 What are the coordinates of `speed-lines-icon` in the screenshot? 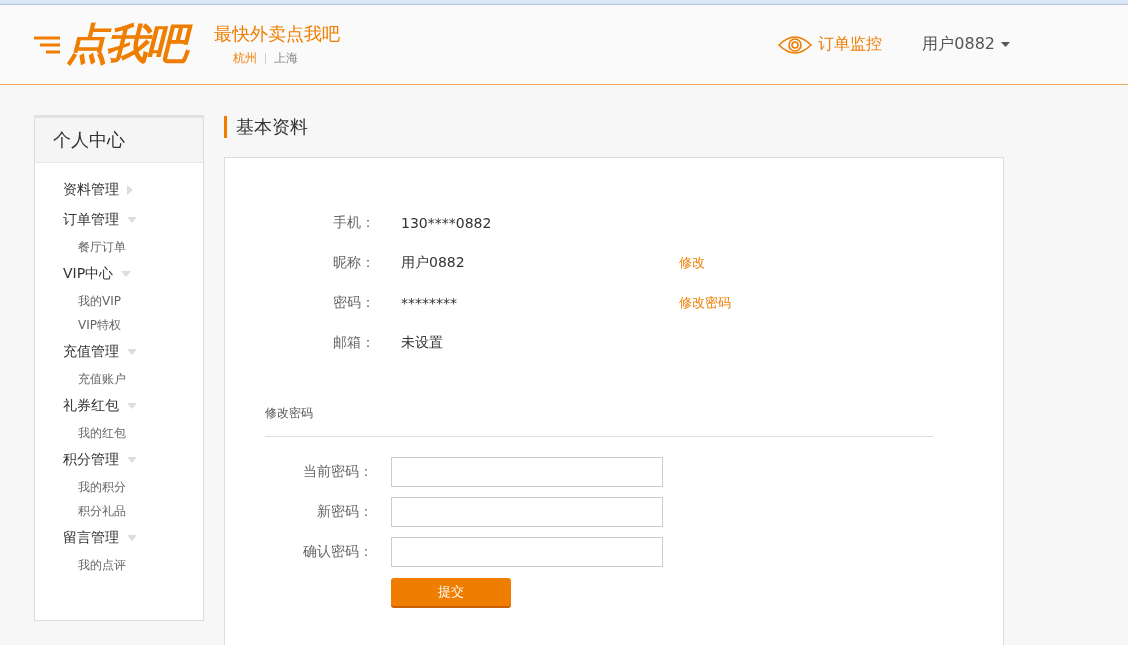 It's located at (47, 44).